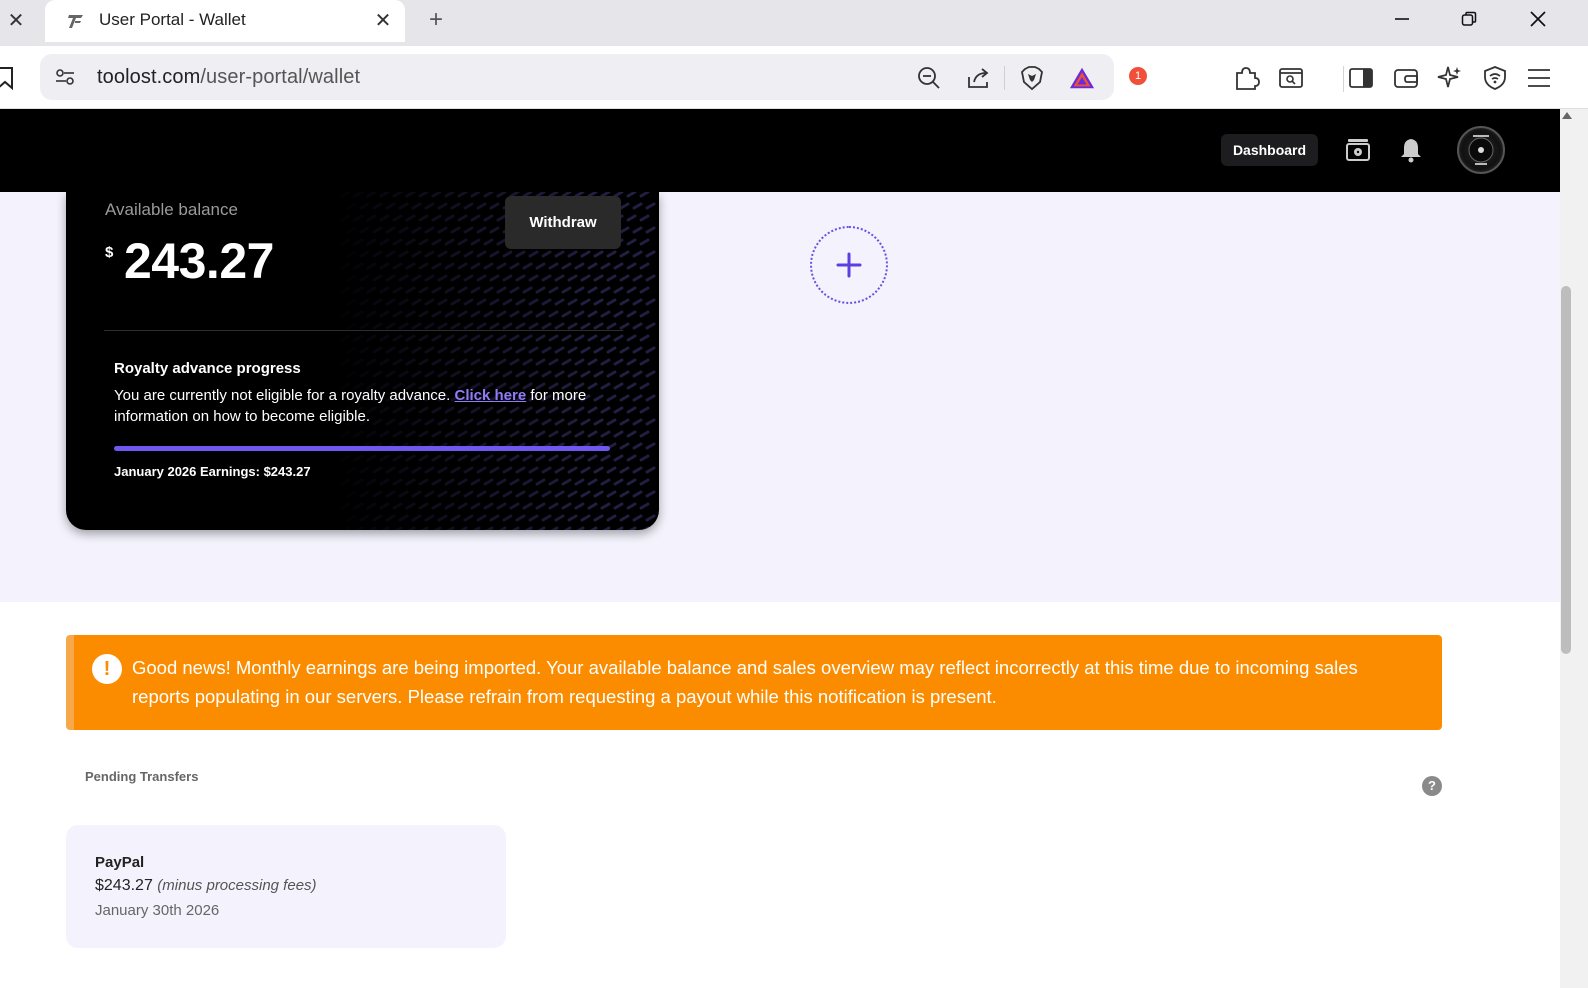 Image resolution: width=1588 pixels, height=988 pixels. I want to click on brave-rewards-icon, so click(1082, 78).